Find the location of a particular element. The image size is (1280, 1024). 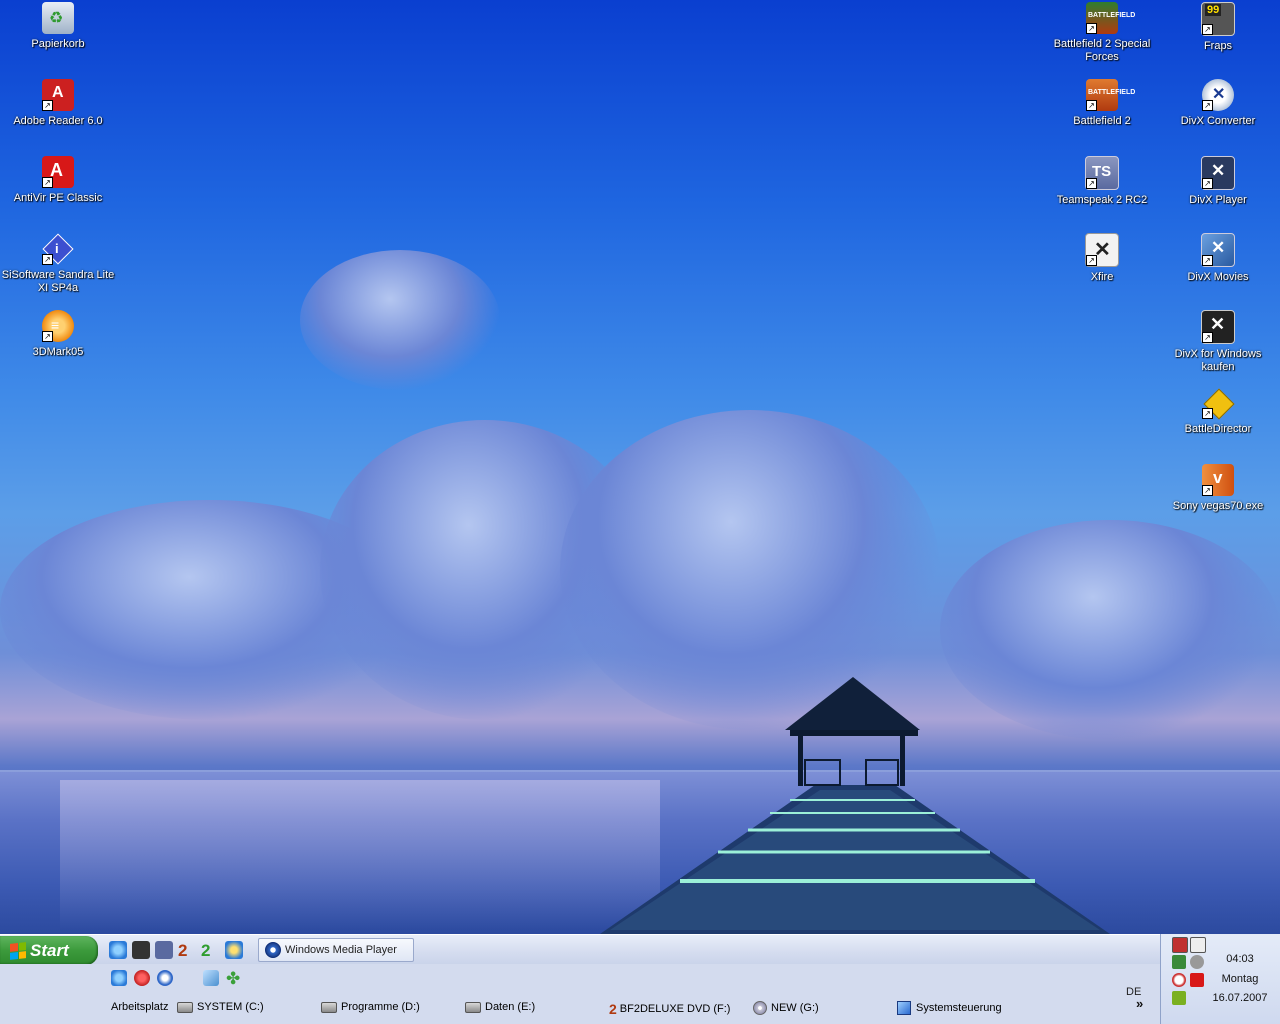

control-panel-icon is located at coordinates (904, 1008).